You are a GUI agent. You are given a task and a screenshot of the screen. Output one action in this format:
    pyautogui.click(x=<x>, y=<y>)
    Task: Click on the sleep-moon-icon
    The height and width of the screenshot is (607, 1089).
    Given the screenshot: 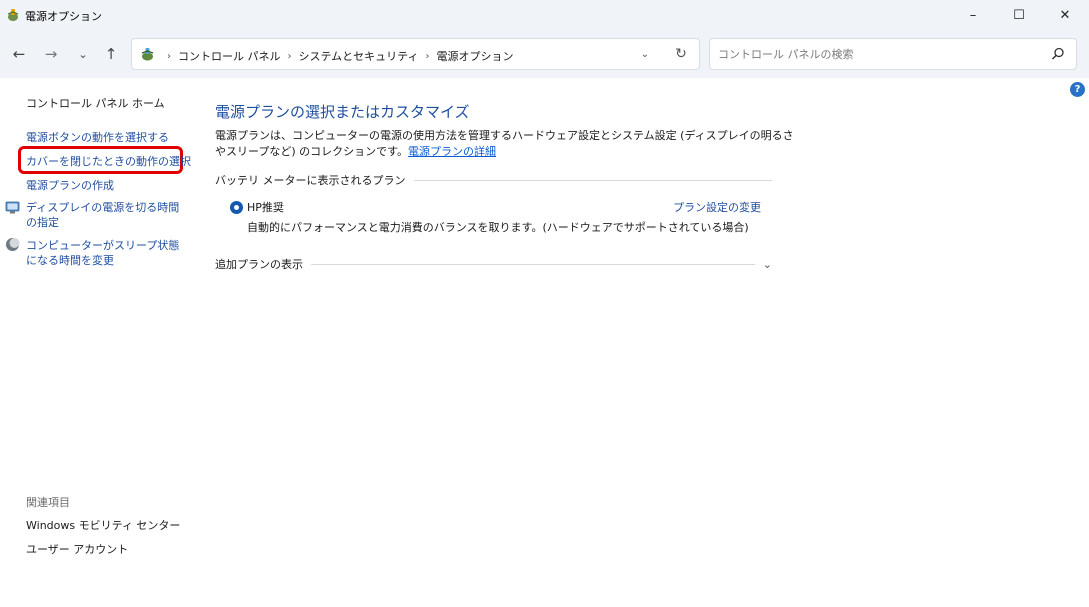 What is the action you would take?
    pyautogui.click(x=13, y=244)
    